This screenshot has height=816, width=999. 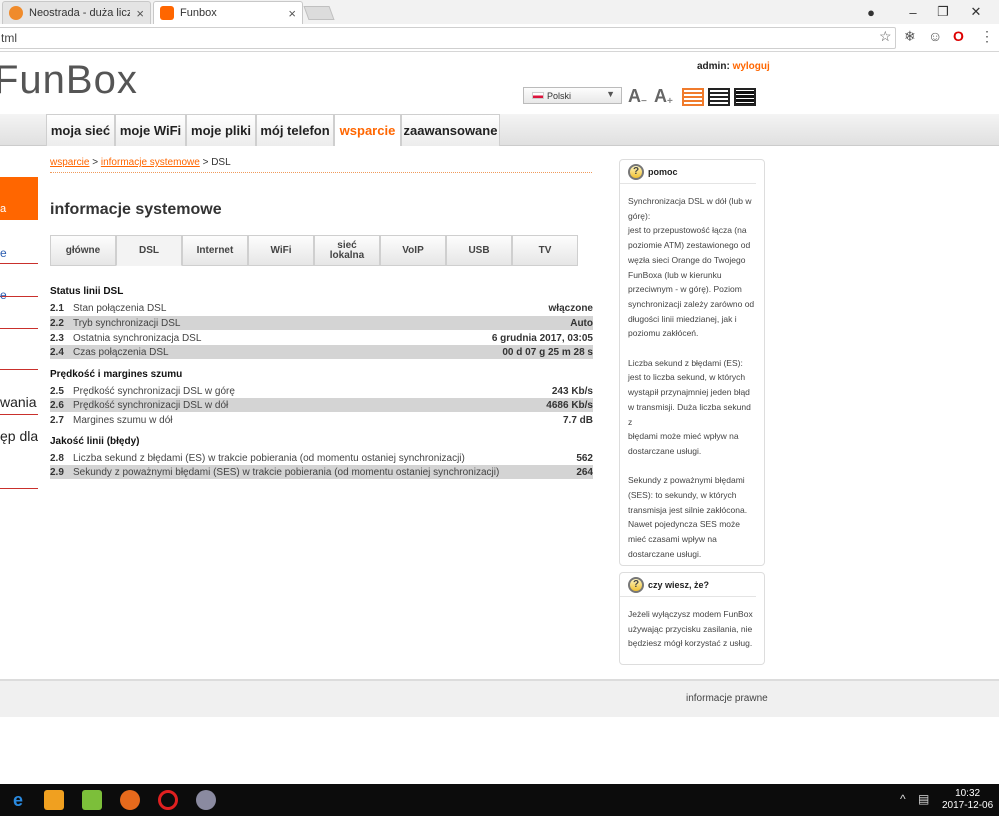 What do you see at coordinates (57, 391) in the screenshot?
I see `row-number: 2.5` at bounding box center [57, 391].